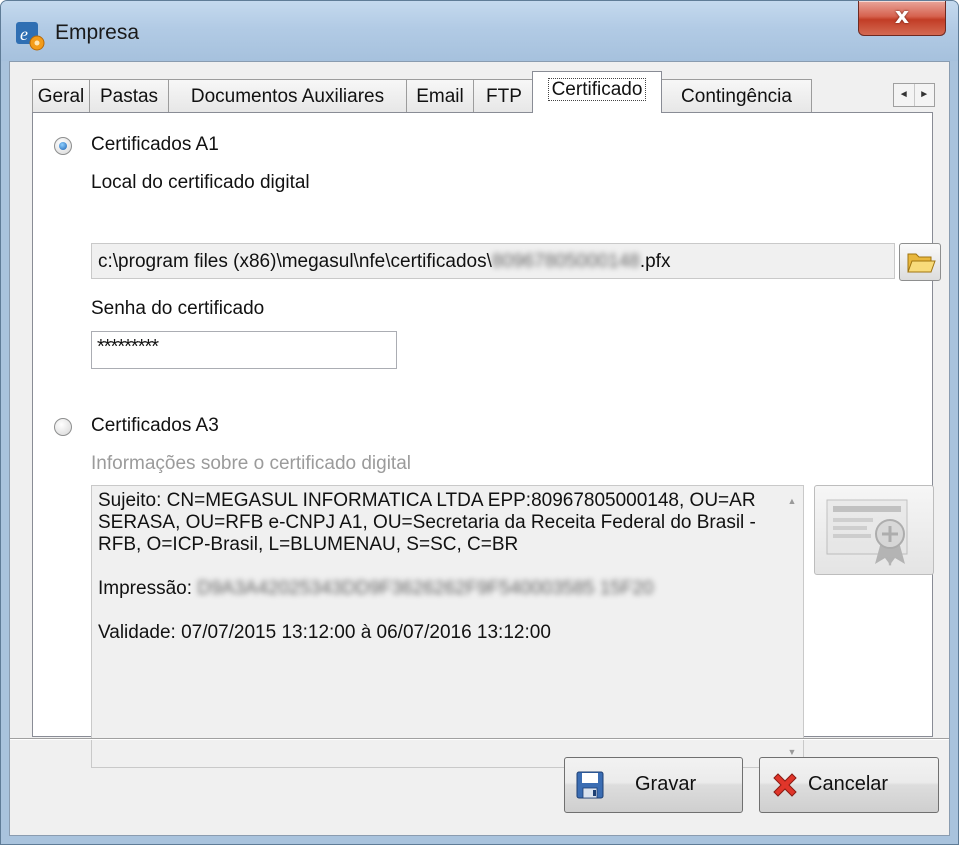 The image size is (959, 845). I want to click on radio-certificados-a3, so click(63, 427).